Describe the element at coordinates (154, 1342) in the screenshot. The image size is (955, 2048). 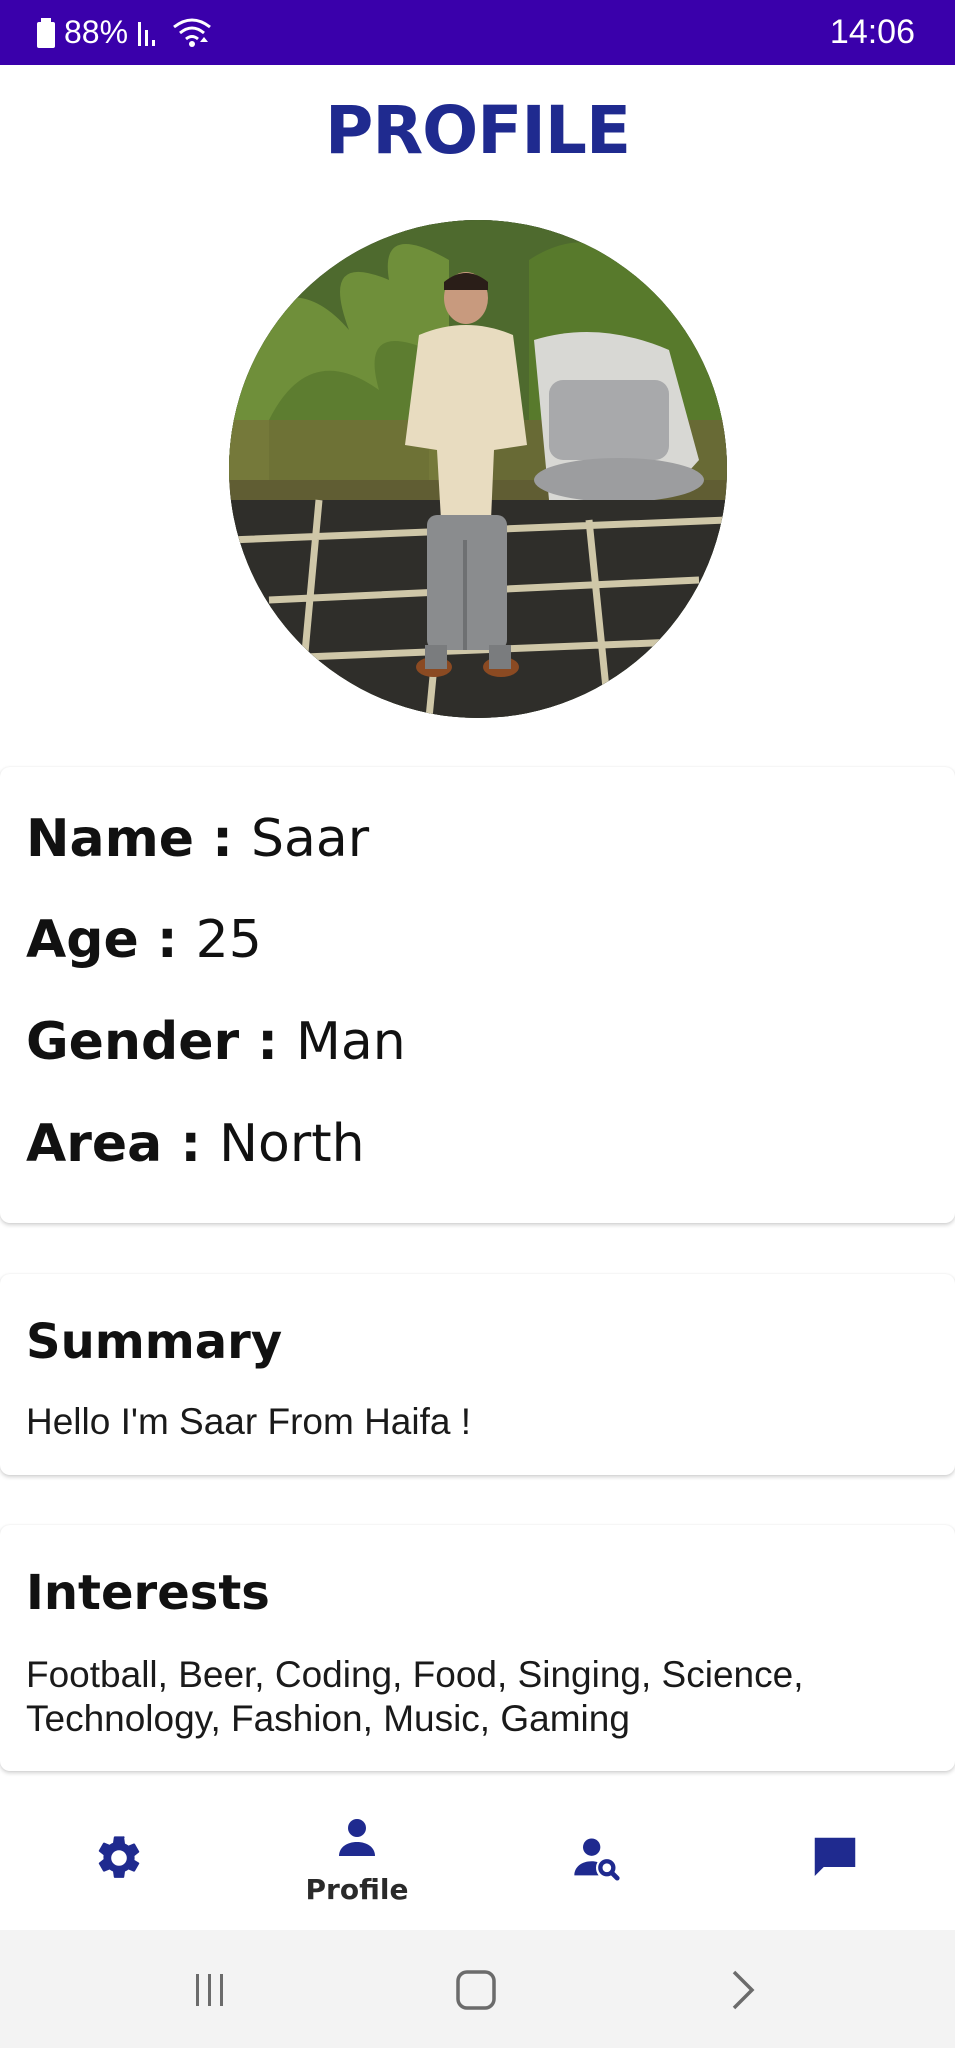
I see `summary-heading: Summary` at that location.